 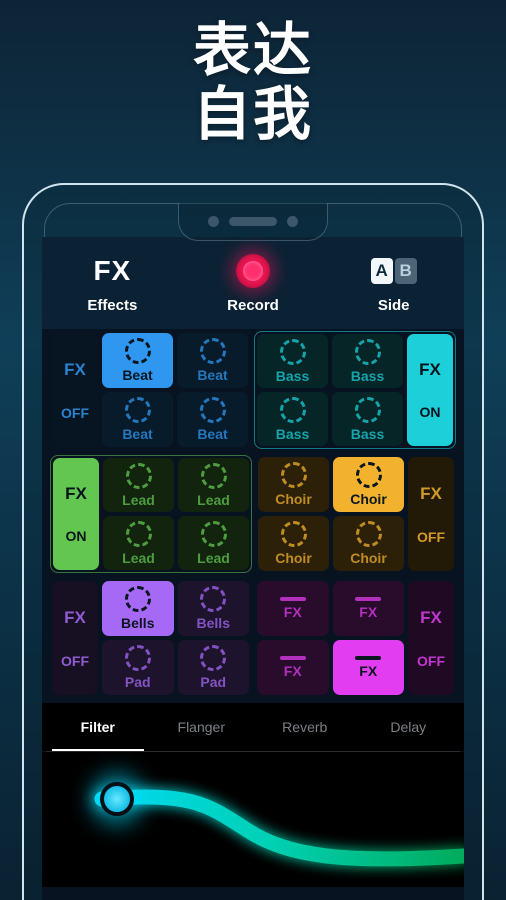 I want to click on side-option-b: B, so click(x=405, y=271).